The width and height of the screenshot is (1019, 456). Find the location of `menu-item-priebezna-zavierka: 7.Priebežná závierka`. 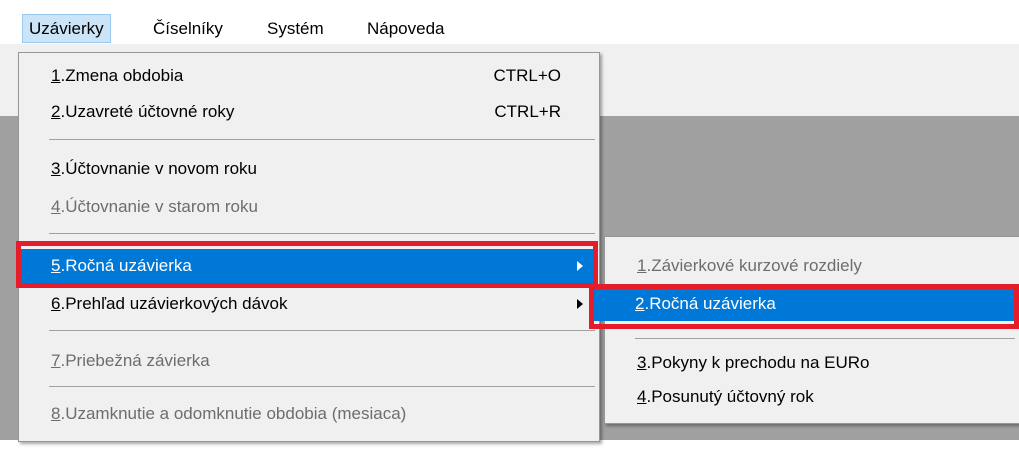

menu-item-priebezna-zavierka: 7.Priebežná závierka is located at coordinates (309, 361).